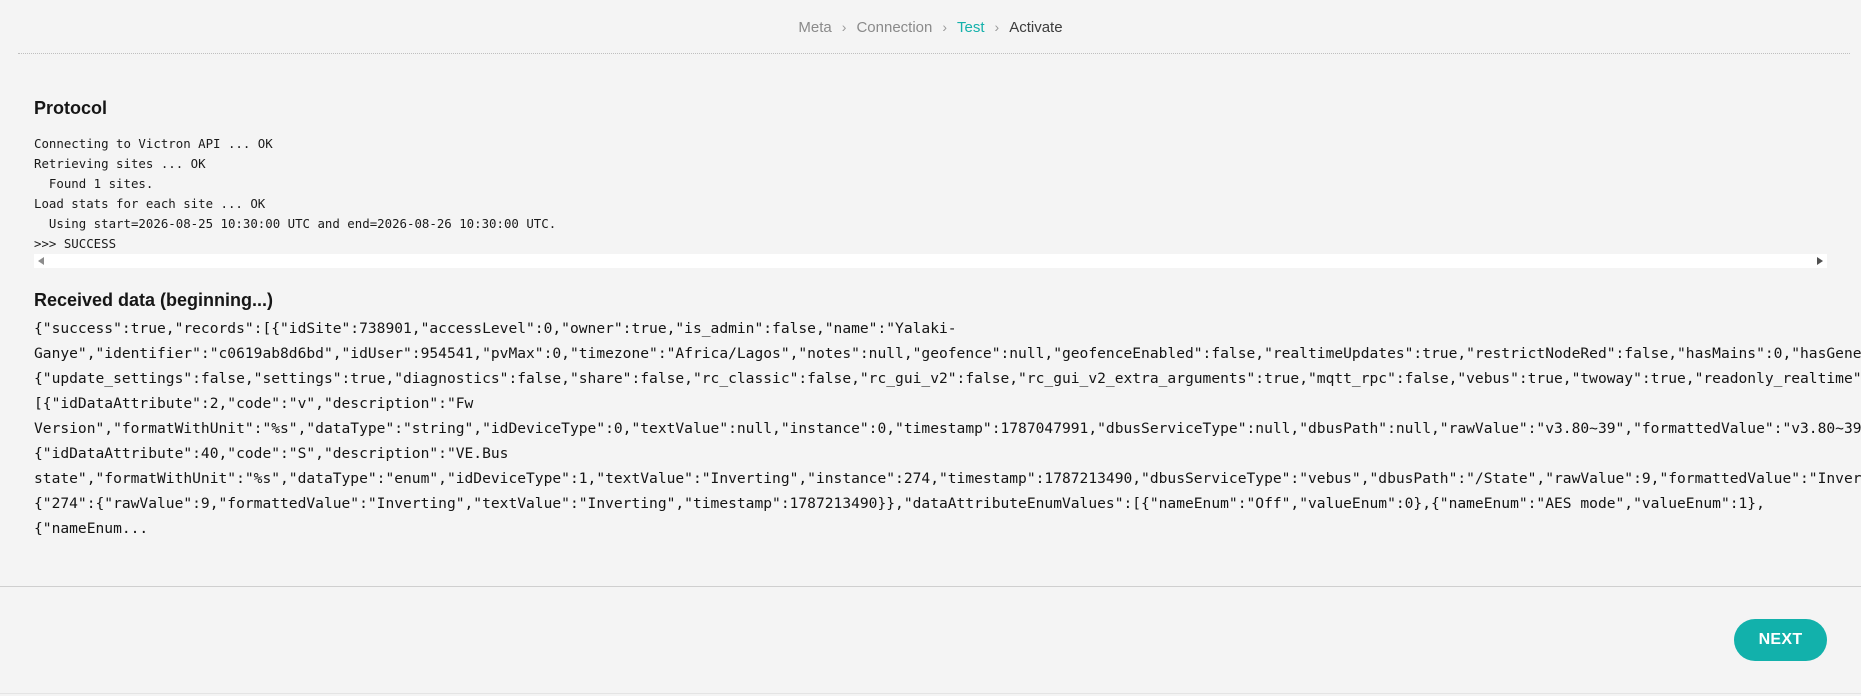 The height and width of the screenshot is (696, 1861). I want to click on footer-edge, so click(930, 693).